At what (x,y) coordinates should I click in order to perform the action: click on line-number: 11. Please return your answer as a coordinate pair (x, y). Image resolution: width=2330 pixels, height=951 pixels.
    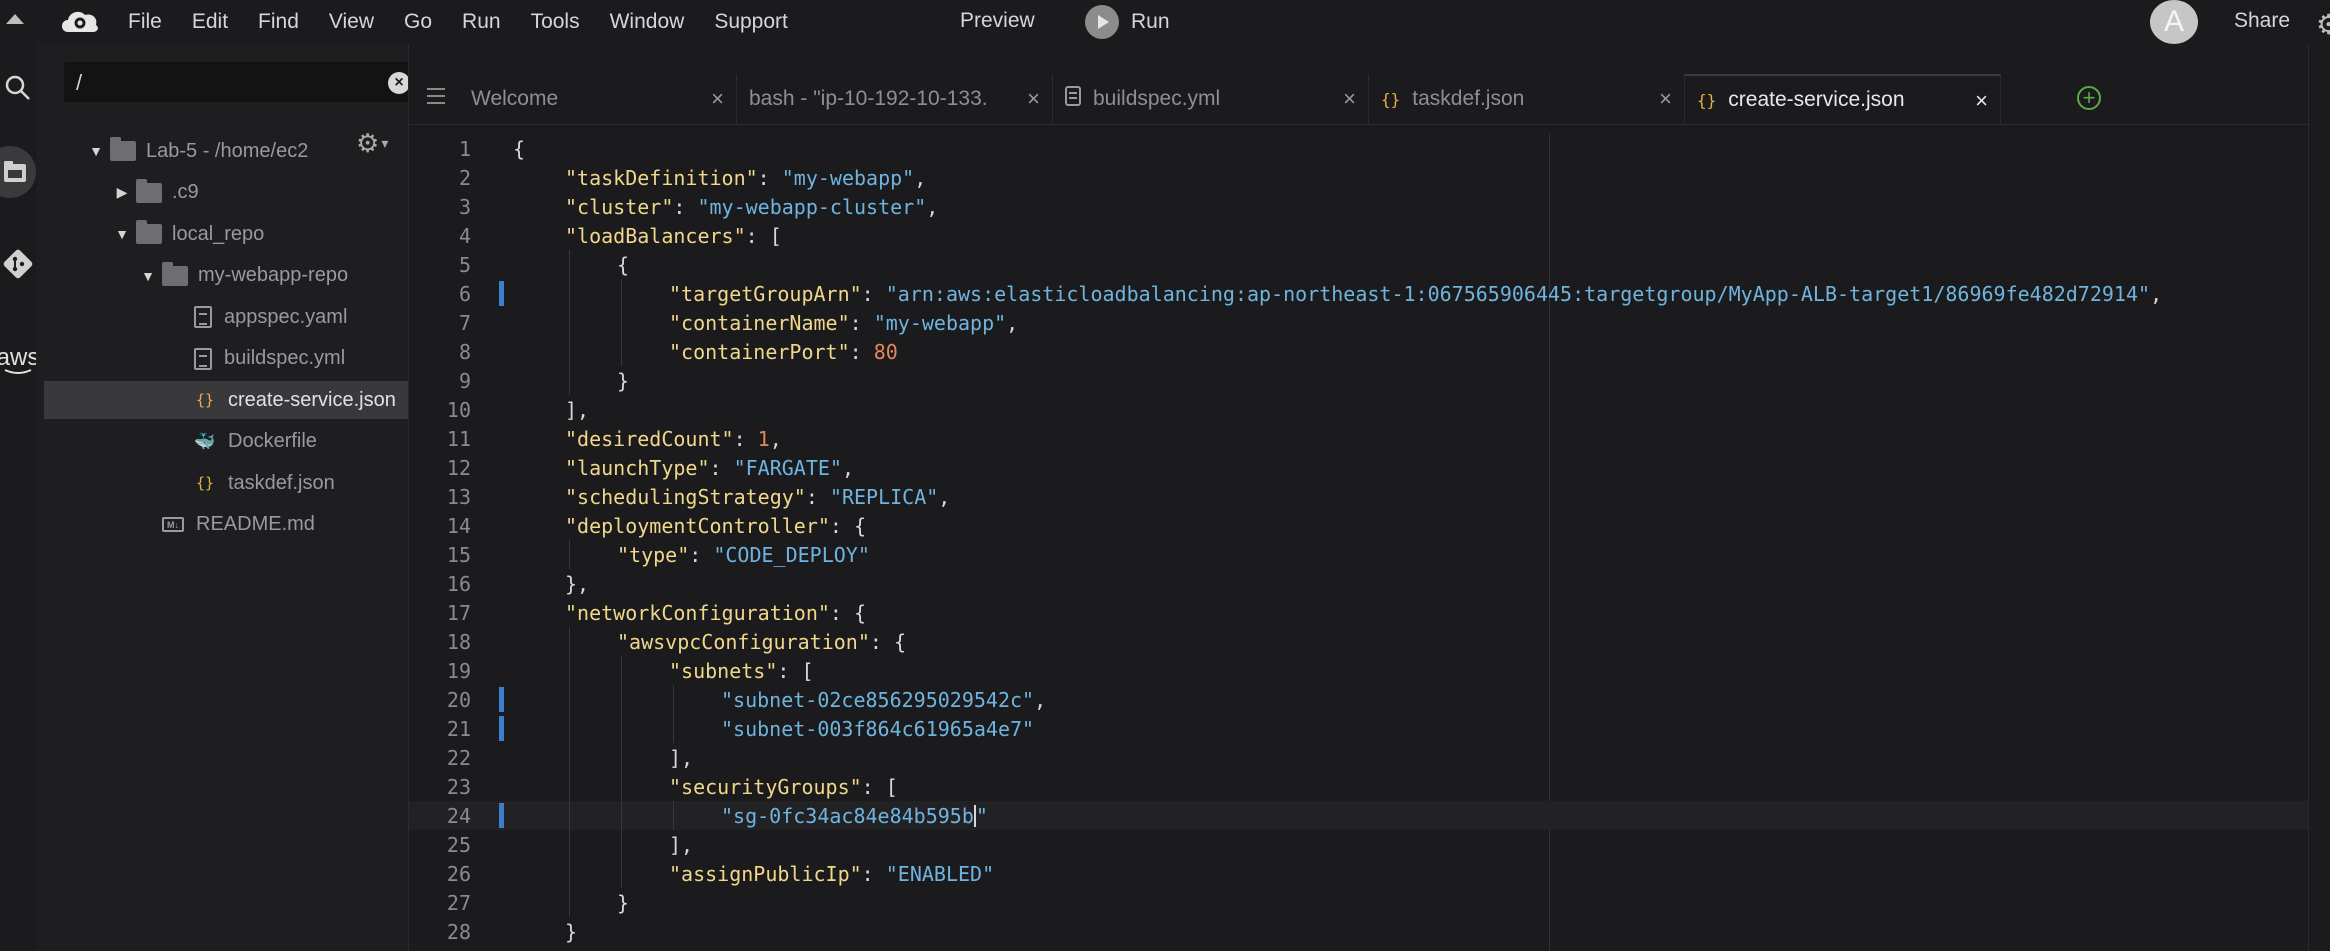
    Looking at the image, I should click on (458, 439).